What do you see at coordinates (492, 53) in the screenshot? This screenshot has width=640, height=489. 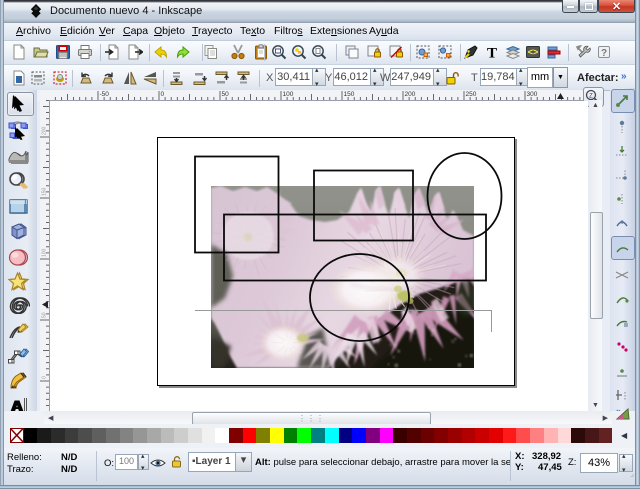 I see `svg-text: T` at bounding box center [492, 53].